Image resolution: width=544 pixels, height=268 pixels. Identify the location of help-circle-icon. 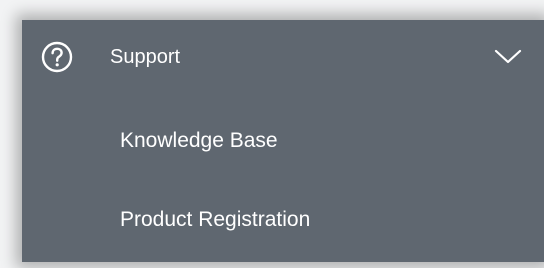
(57, 57).